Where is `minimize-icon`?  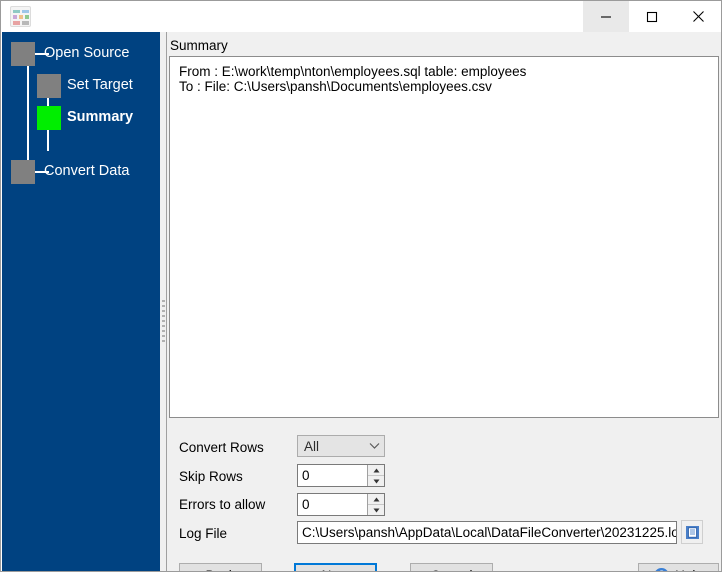
minimize-icon is located at coordinates (606, 16).